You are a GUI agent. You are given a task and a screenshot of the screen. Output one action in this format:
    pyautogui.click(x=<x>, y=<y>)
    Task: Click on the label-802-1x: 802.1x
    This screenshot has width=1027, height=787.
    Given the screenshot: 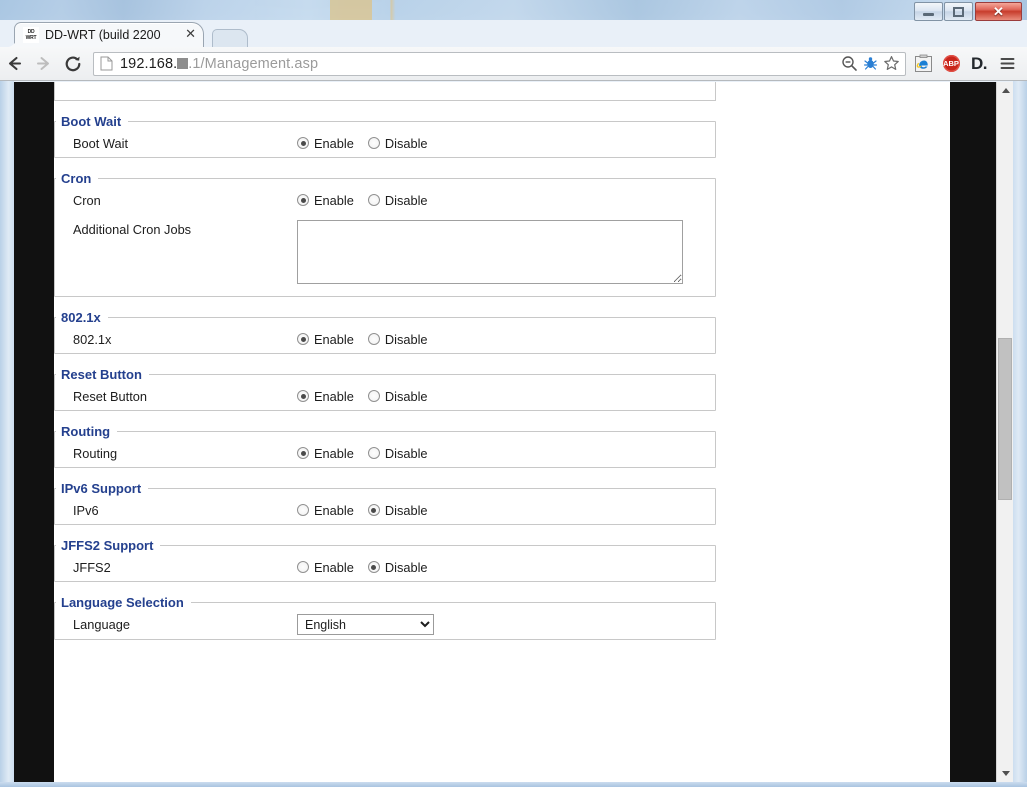 What is the action you would take?
    pyautogui.click(x=92, y=339)
    